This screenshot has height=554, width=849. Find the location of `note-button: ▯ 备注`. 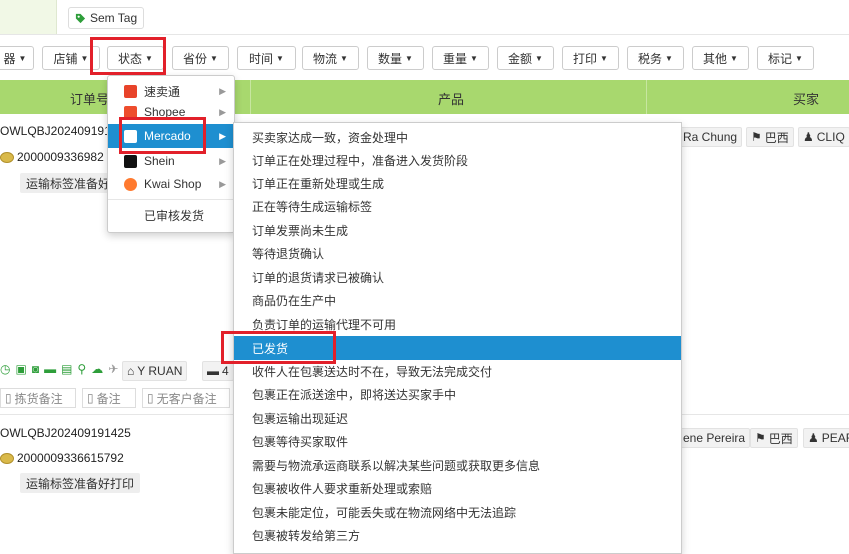

note-button: ▯ 备注 is located at coordinates (109, 398).